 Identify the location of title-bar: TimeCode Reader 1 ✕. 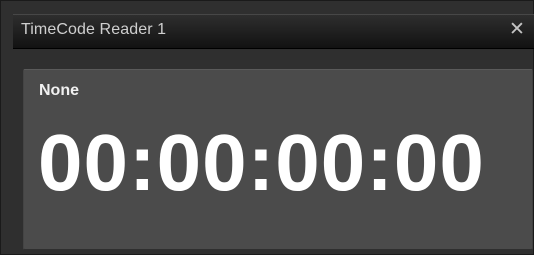
(273, 31).